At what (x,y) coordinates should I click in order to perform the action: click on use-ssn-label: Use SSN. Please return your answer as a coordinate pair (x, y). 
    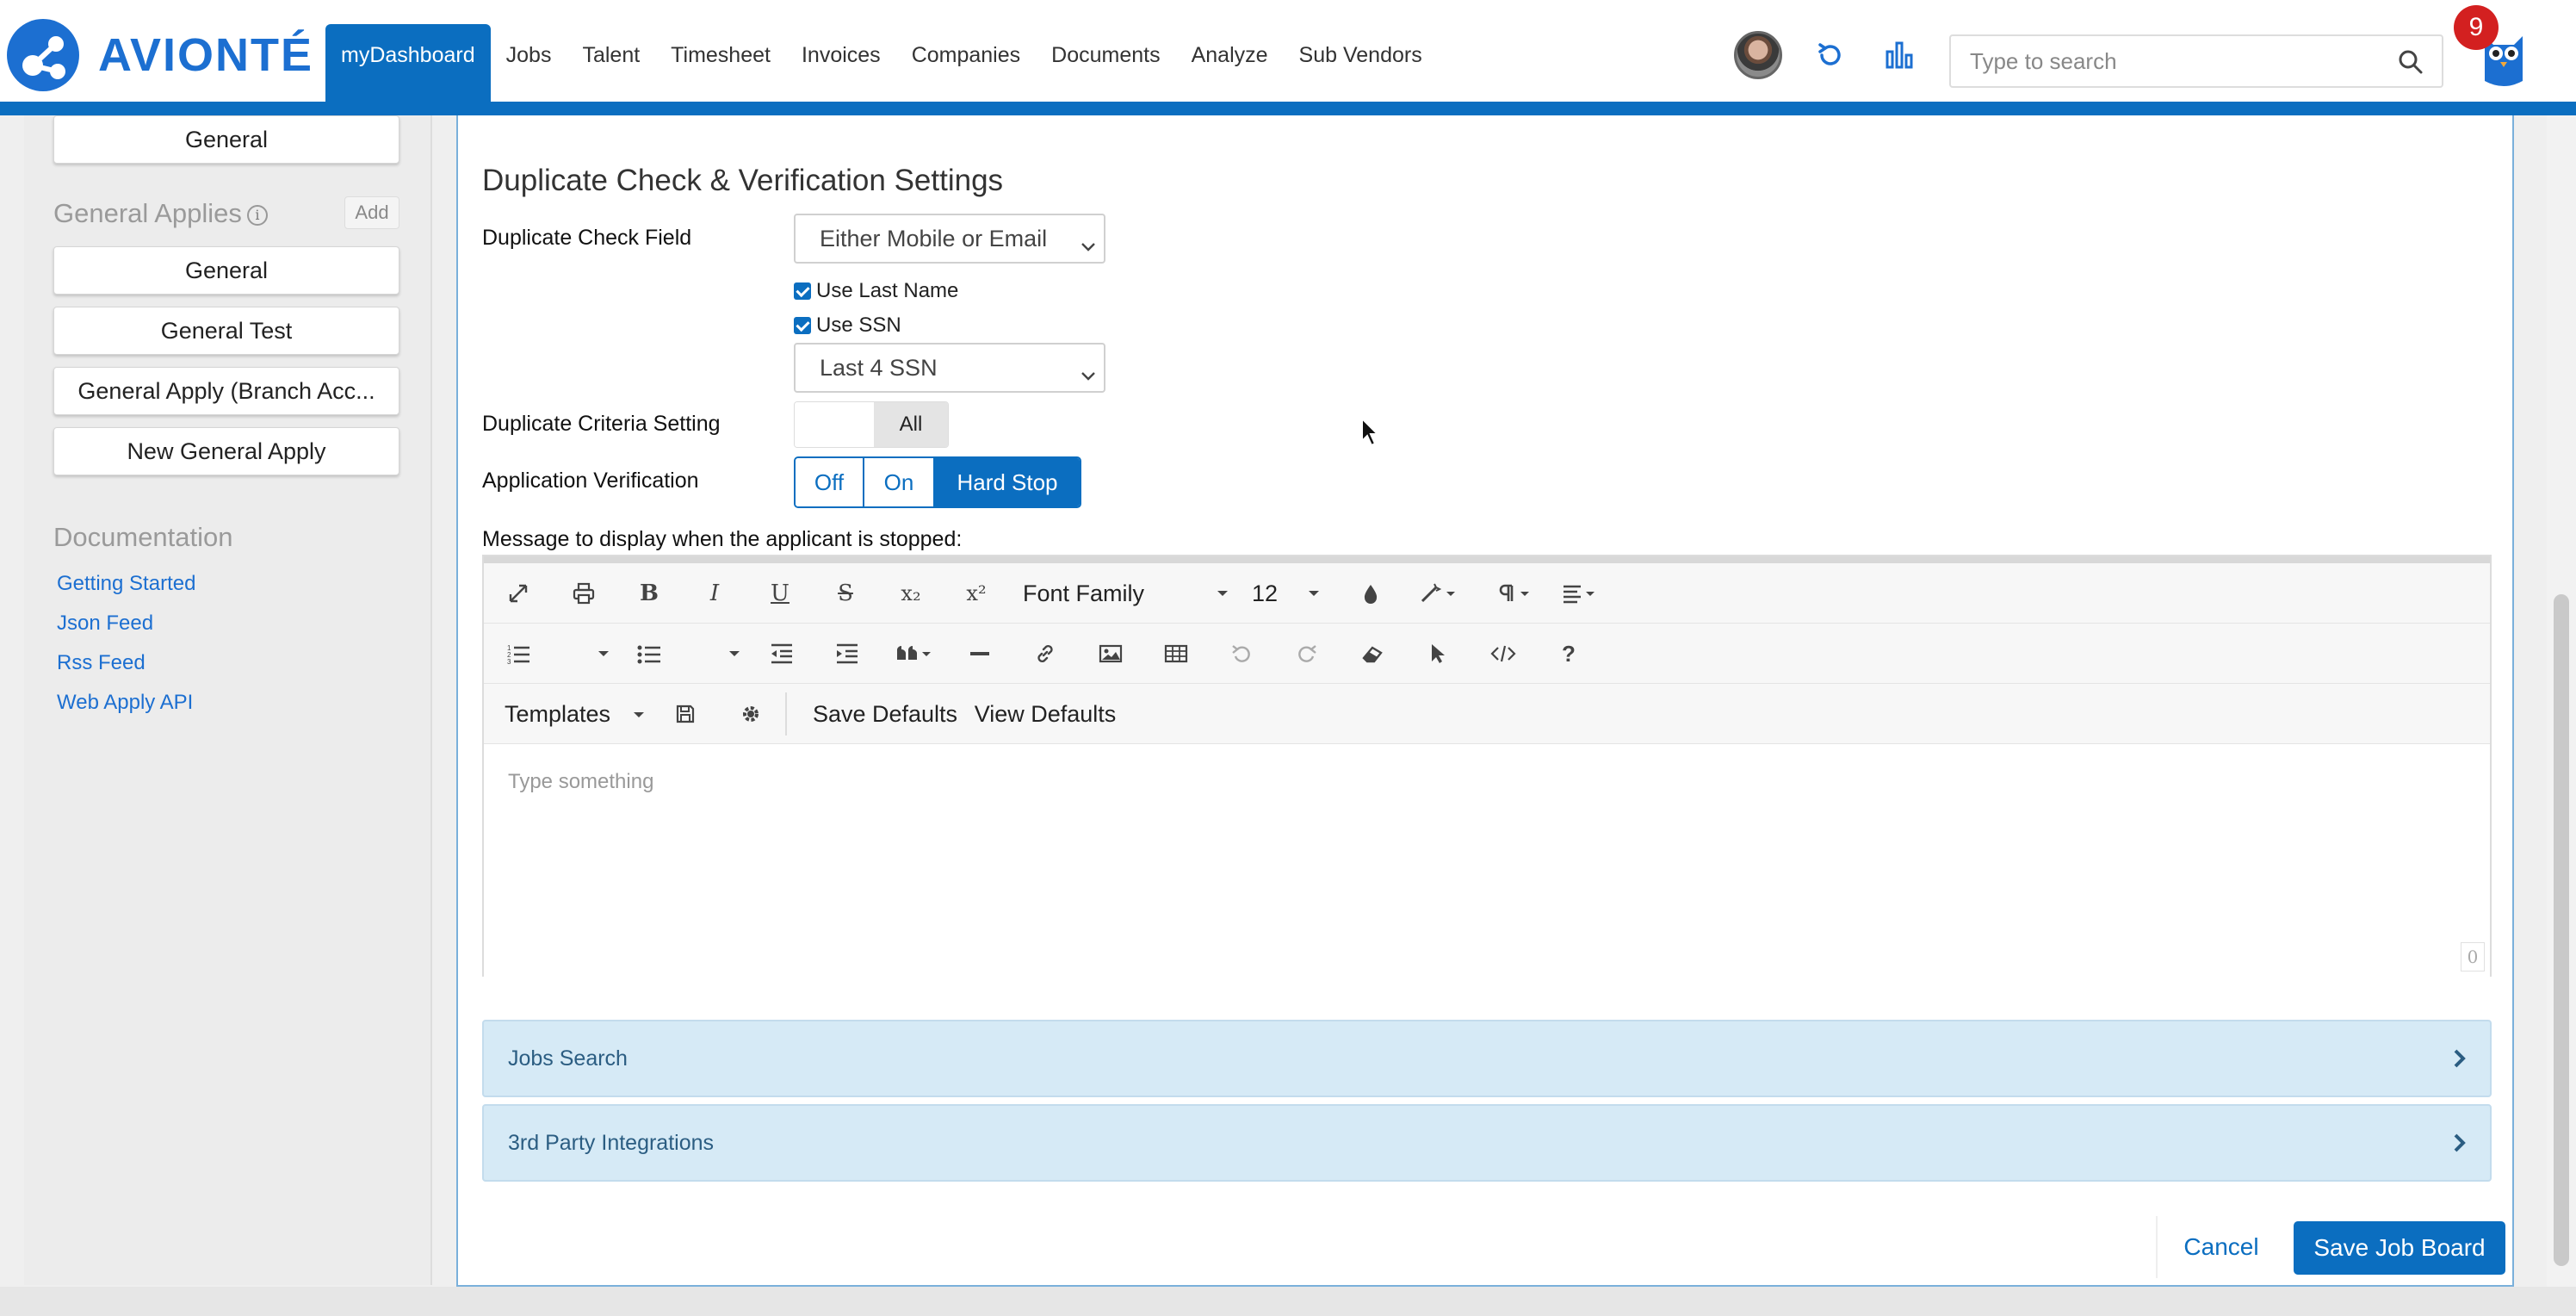
    Looking at the image, I should click on (859, 325).